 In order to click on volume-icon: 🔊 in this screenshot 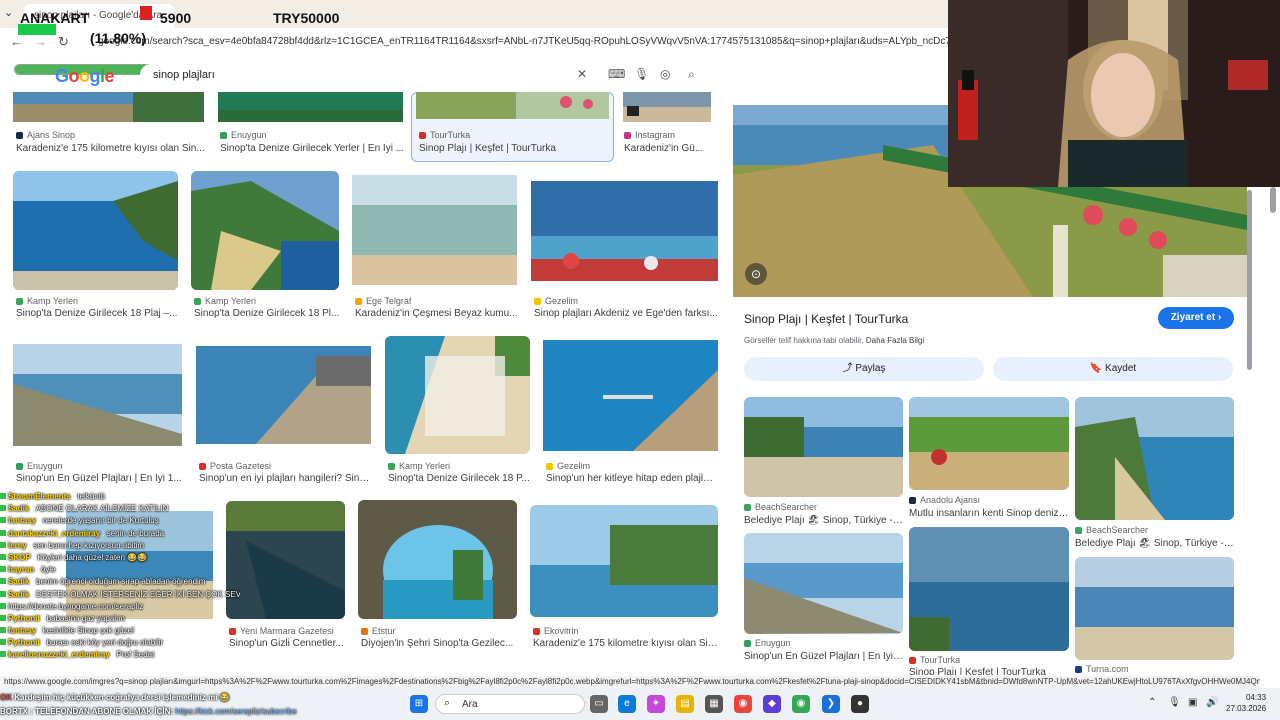, I will do `click(1212, 702)`.